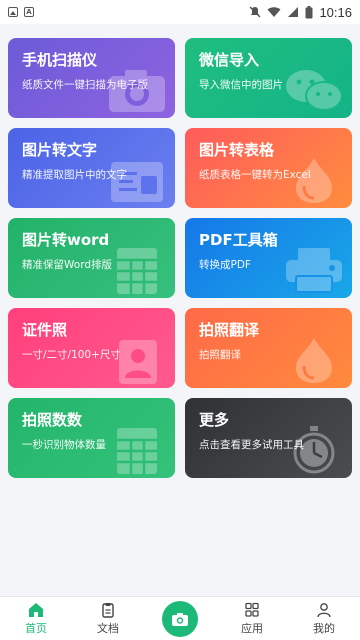 Image resolution: width=360 pixels, height=640 pixels. I want to click on bottom-navigation: 首页 文档 应用 我的, so click(180, 618).